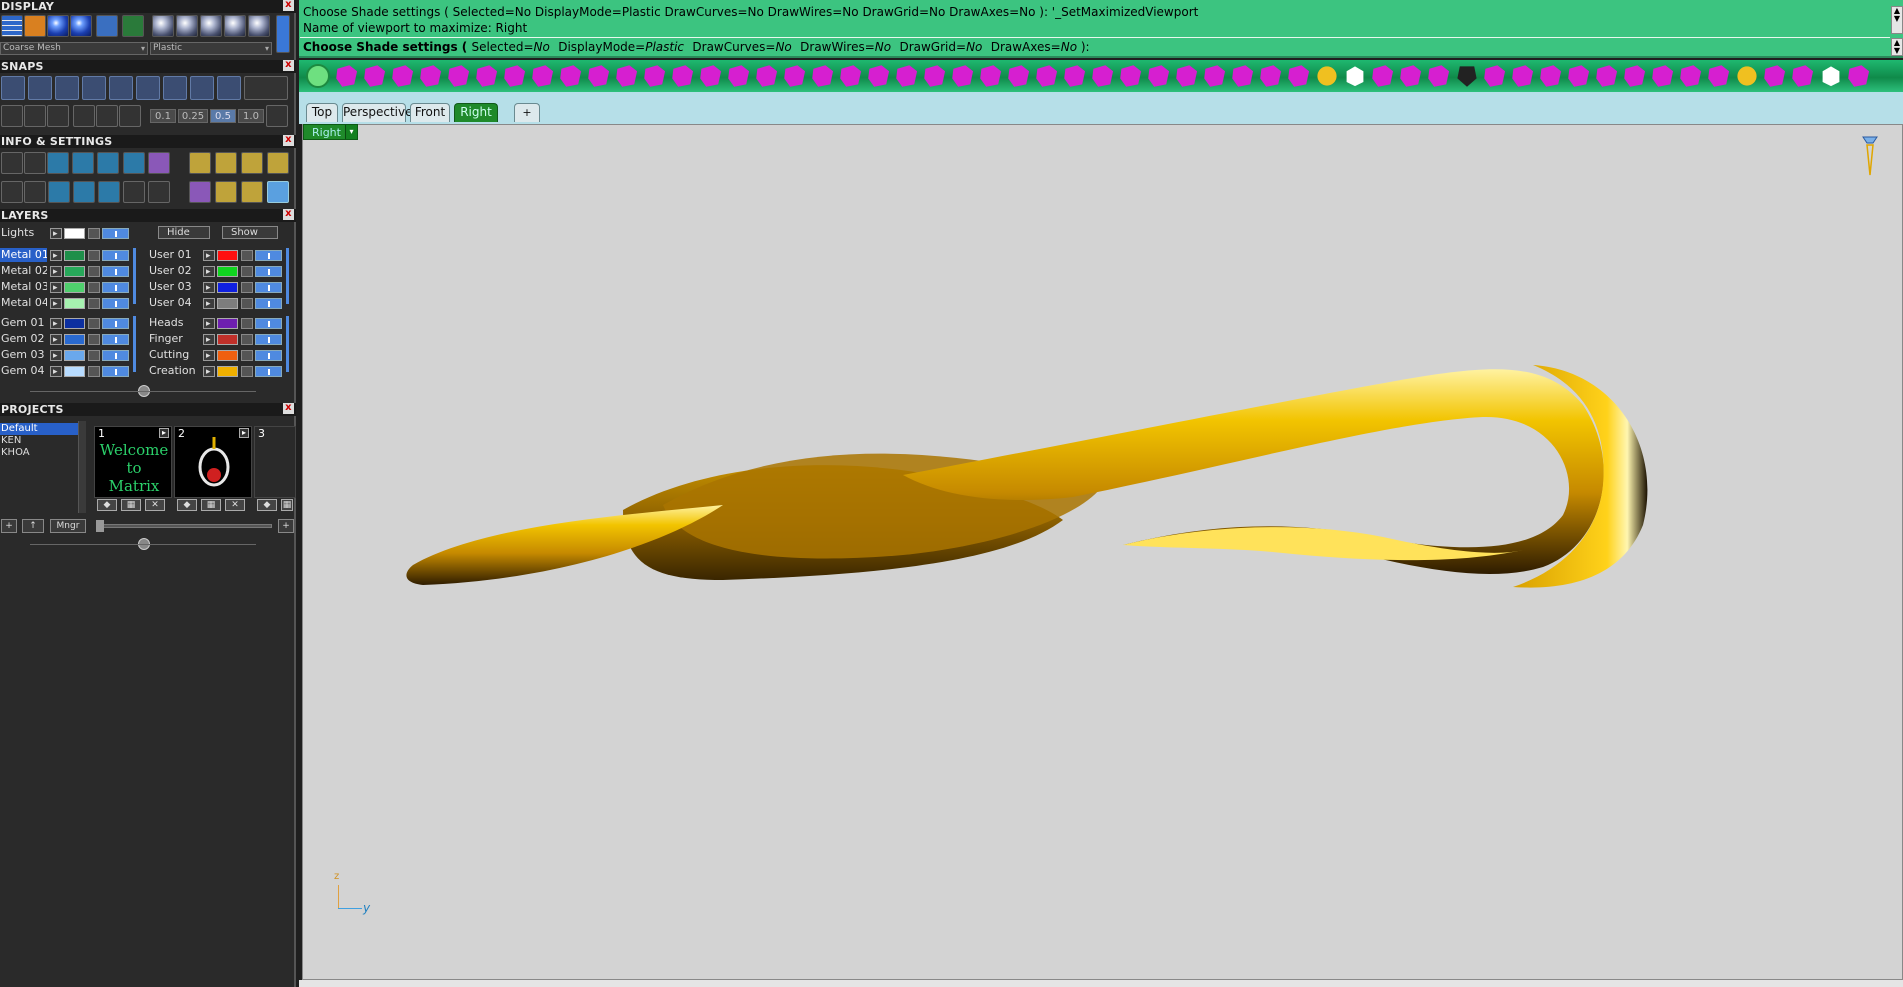 Image resolution: width=1903 pixels, height=987 pixels. Describe the element at coordinates (75, 323) in the screenshot. I see `layer-row: Gem 01` at that location.